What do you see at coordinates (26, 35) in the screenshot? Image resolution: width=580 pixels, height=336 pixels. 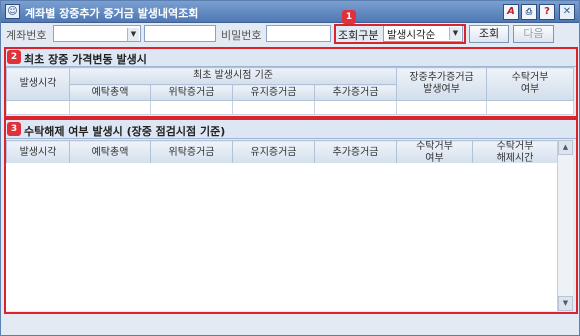 I see `account-label: 계좌번호` at bounding box center [26, 35].